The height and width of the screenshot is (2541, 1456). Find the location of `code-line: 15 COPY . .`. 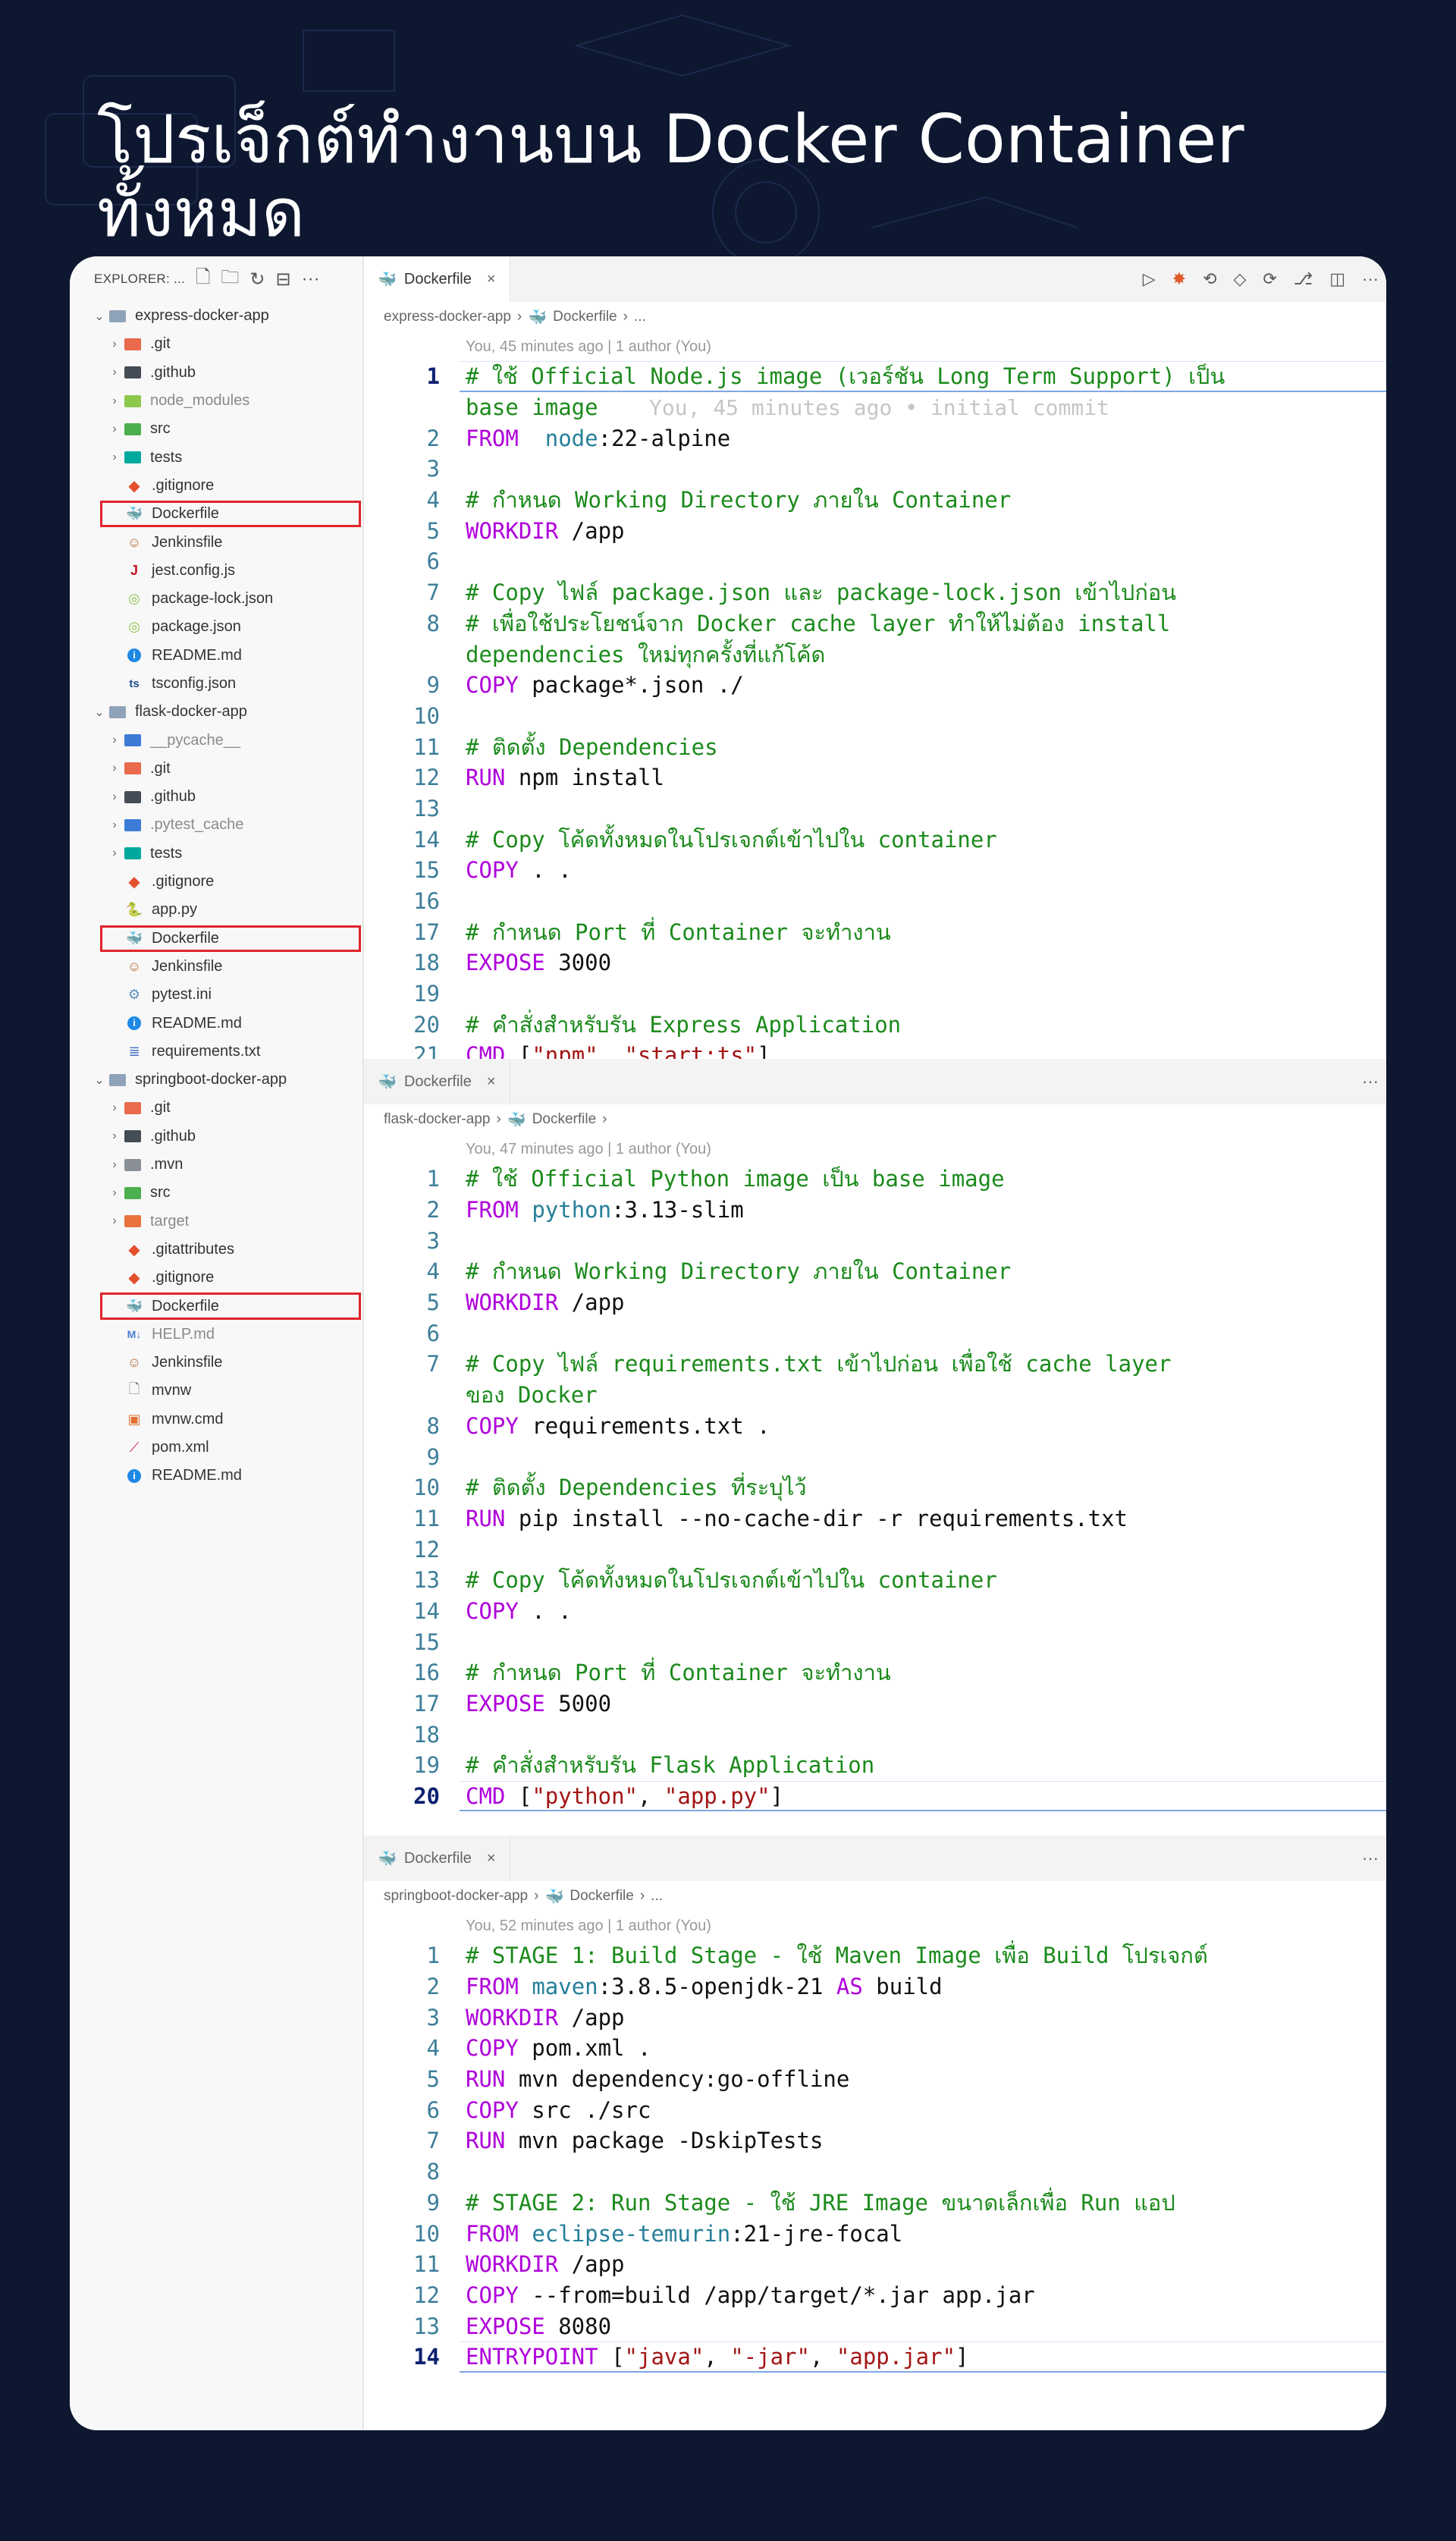

code-line: 15 COPY . . is located at coordinates (875, 871).